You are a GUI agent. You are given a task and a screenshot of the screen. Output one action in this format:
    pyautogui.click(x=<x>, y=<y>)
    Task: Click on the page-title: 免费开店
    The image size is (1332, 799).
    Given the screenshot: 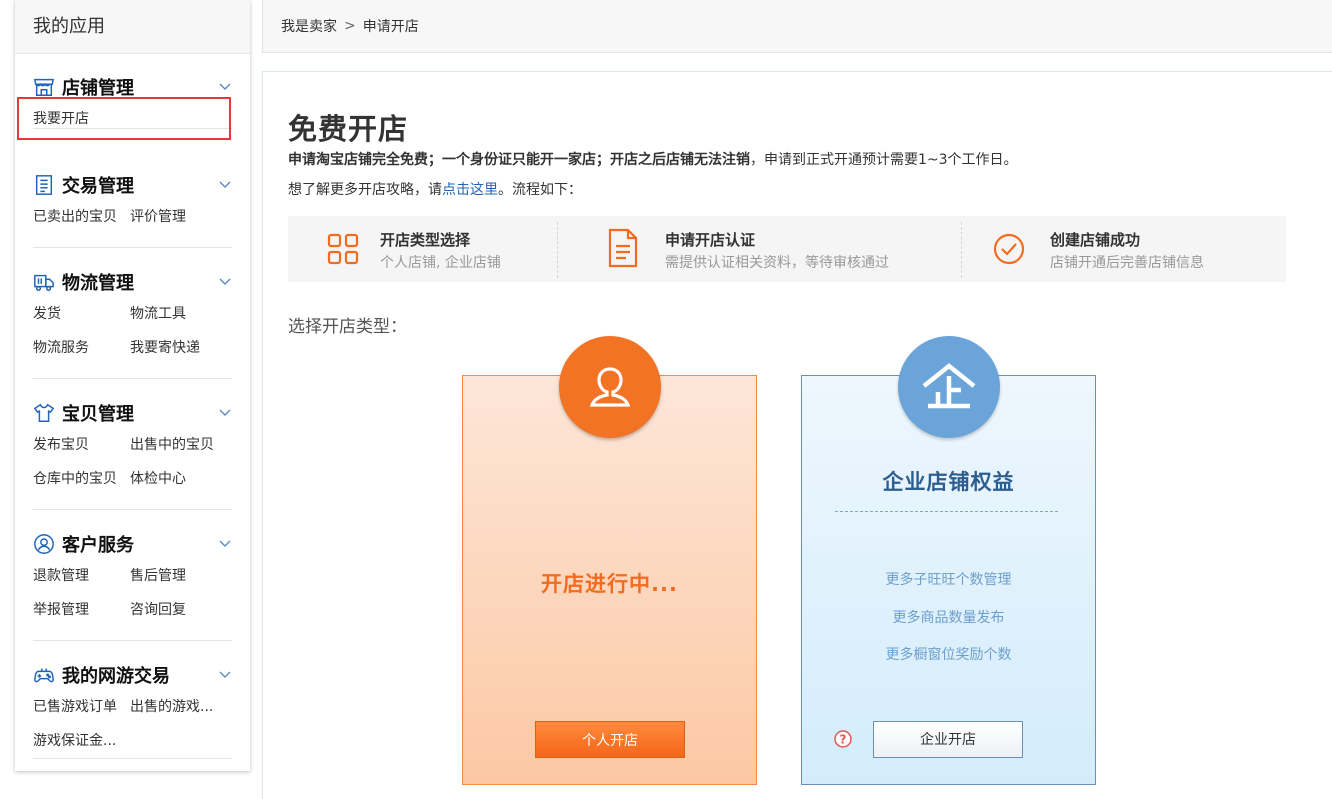 What is the action you would take?
    pyautogui.click(x=348, y=129)
    